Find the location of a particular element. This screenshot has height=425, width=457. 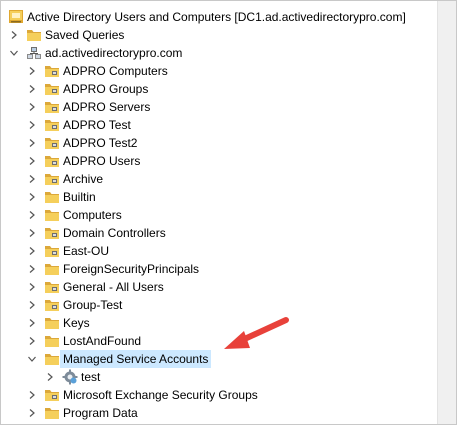

tree-item-label: Computers is located at coordinates (92, 215).